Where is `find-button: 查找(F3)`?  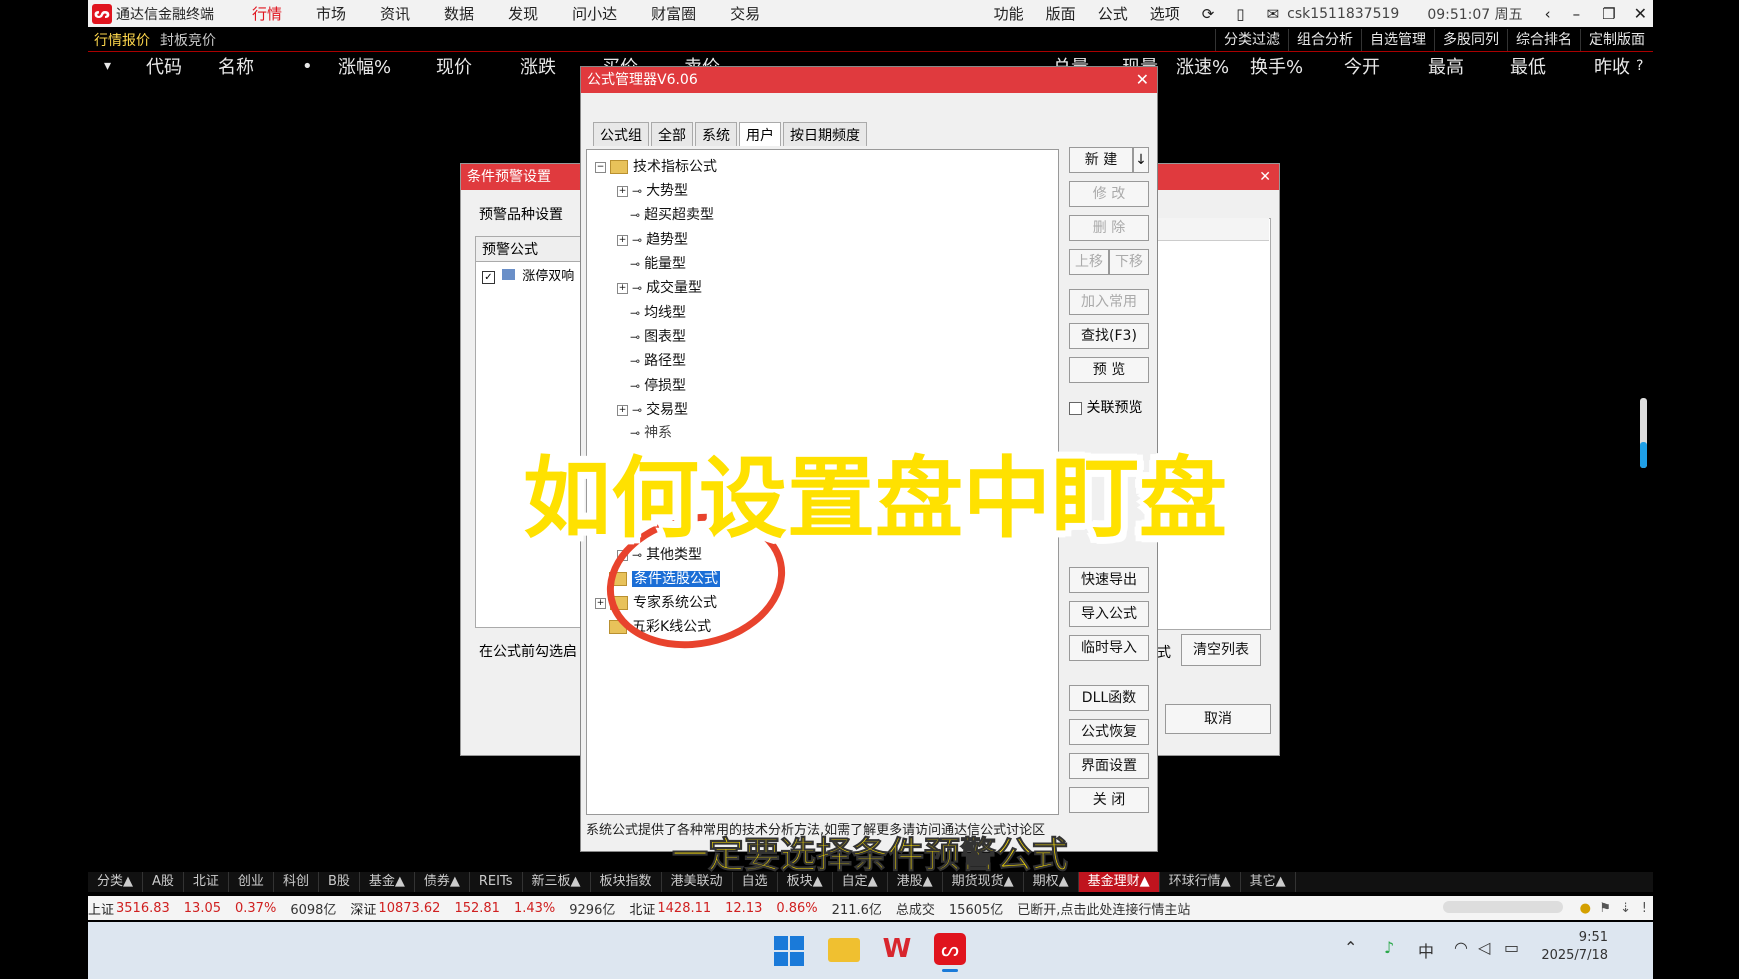 find-button: 查找(F3) is located at coordinates (1109, 336).